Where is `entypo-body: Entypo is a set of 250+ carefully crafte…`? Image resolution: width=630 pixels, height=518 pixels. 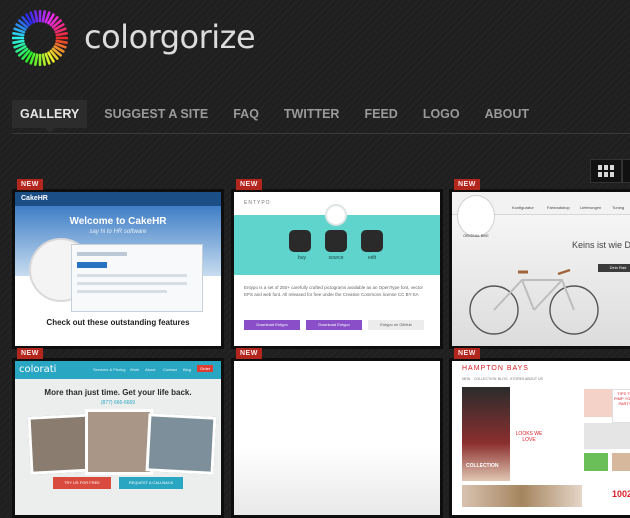
entypo-body: Entypo is a set of 250+ carefully crafte… is located at coordinates (333, 291).